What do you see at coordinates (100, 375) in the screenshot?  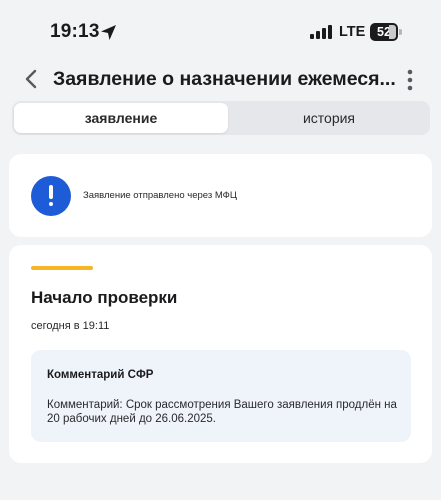 I see `comment-title: Комментарий СФР` at bounding box center [100, 375].